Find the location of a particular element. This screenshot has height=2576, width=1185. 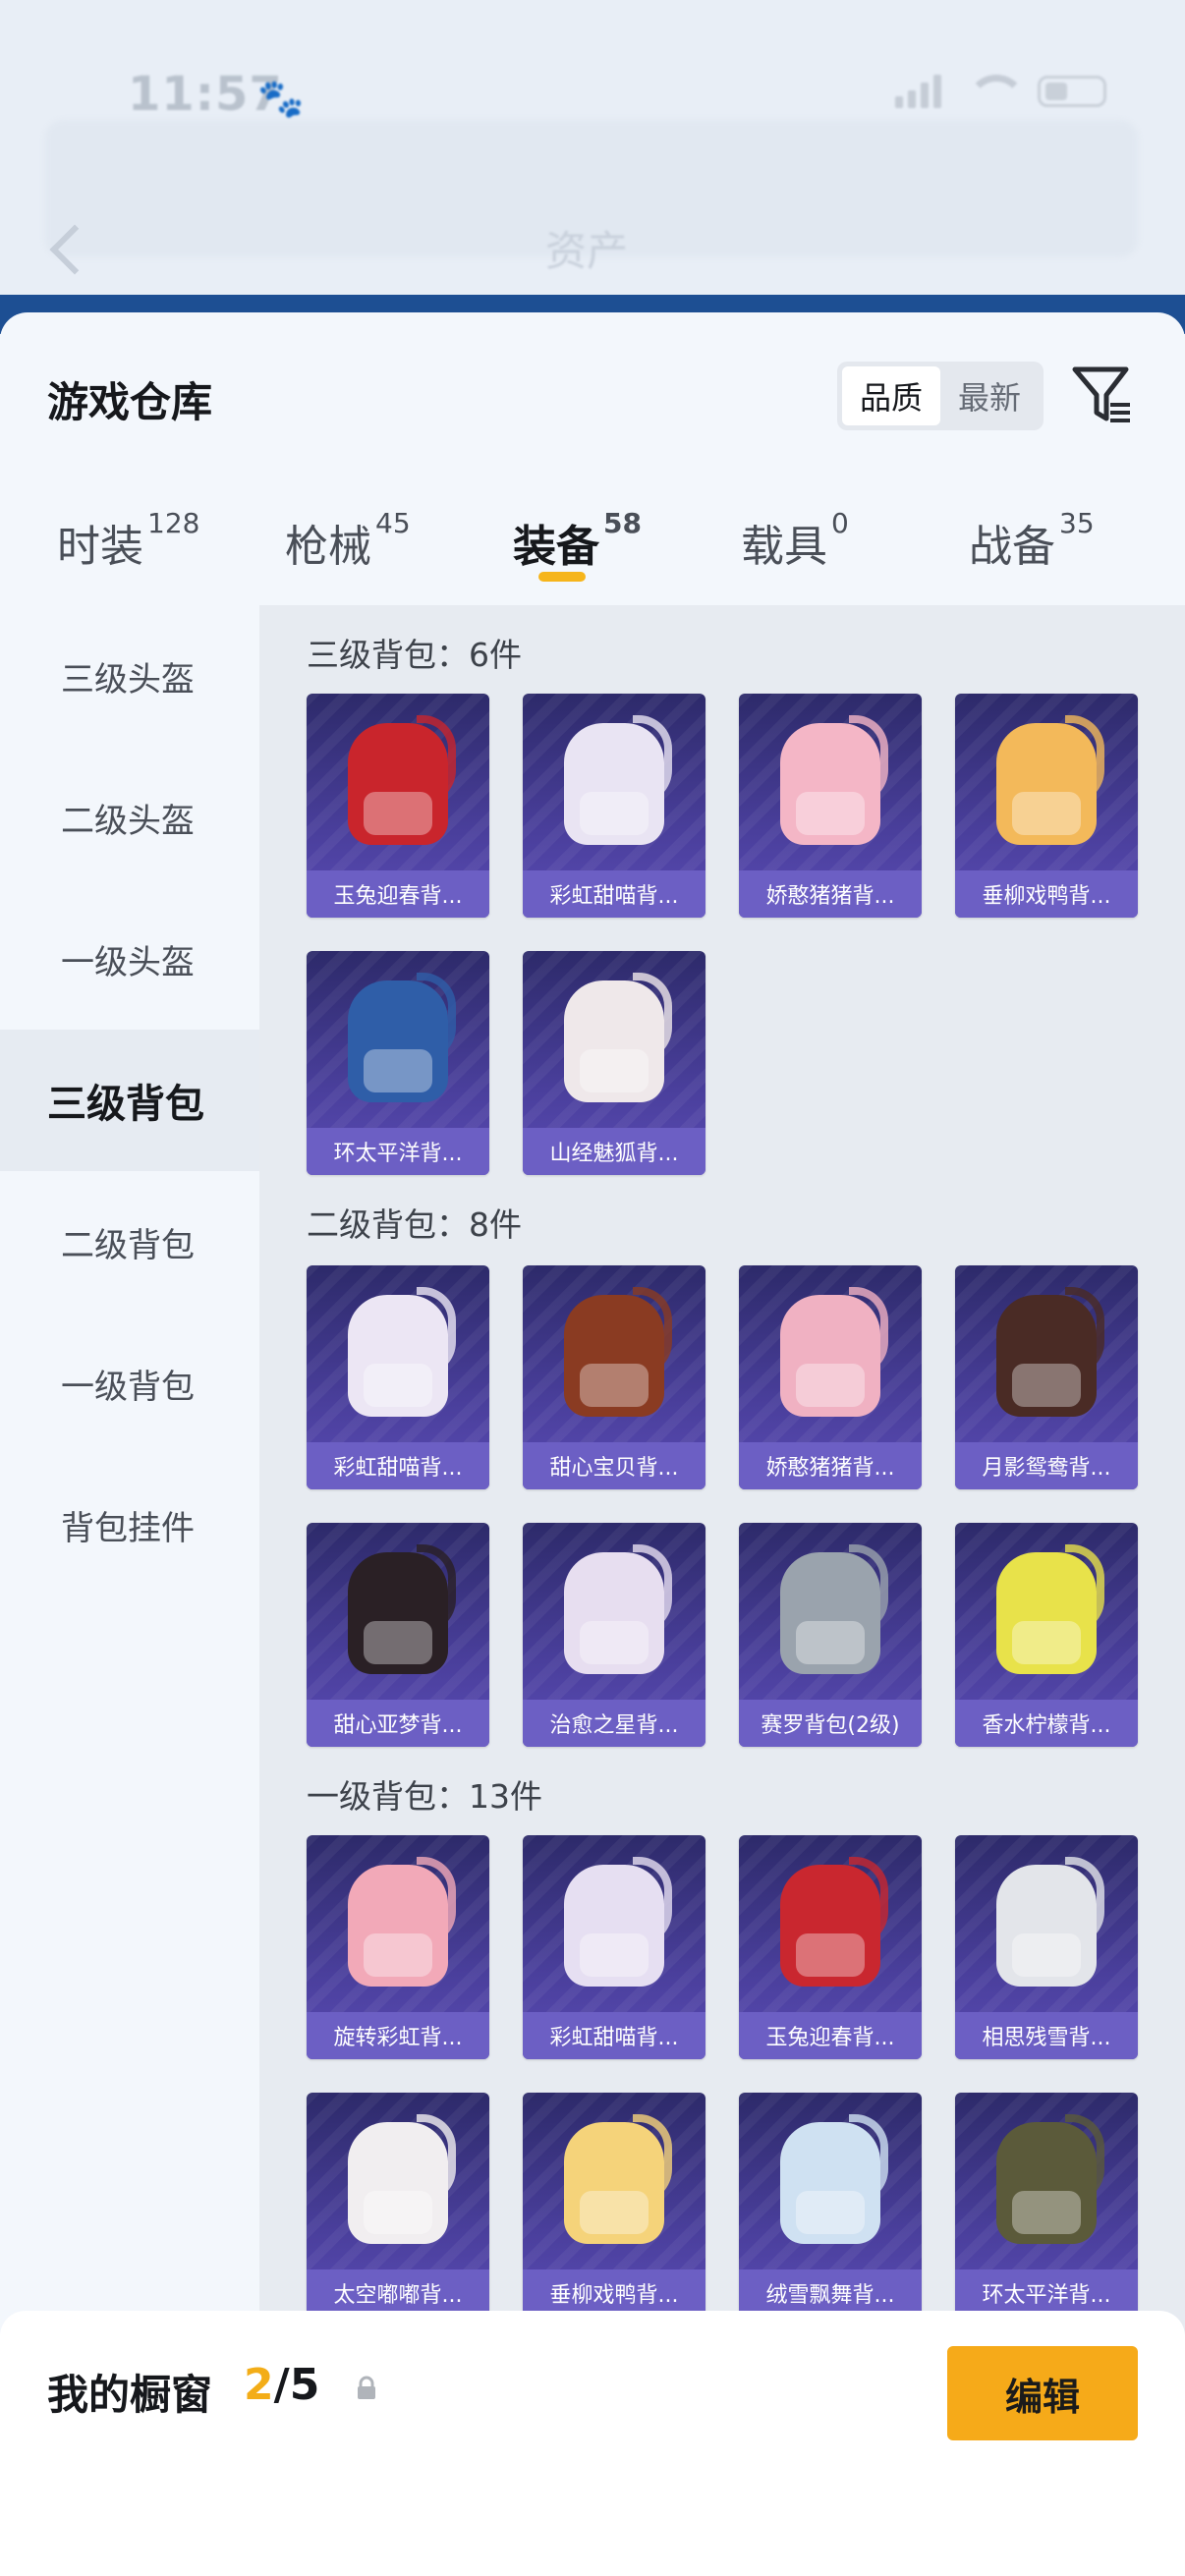

item-card: 赛罗背包(2级) is located at coordinates (831, 1635).